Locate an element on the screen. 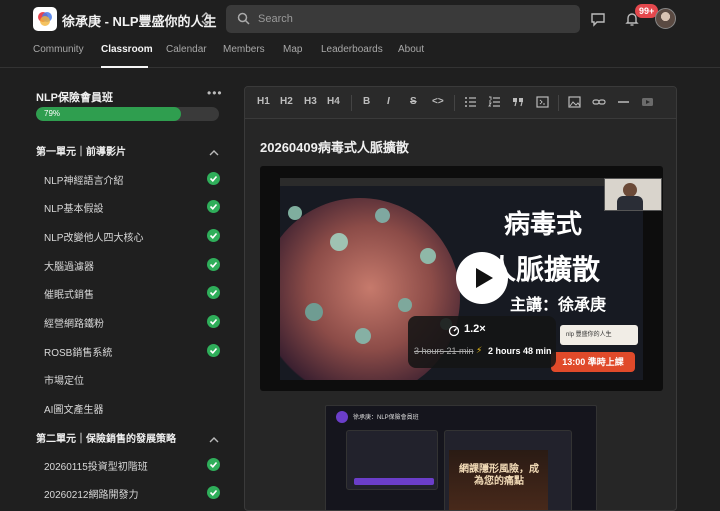 Image resolution: width=720 pixels, height=511 pixels. playback-speed-popup: 1.2× 3 hours 21 min ⚡ 2 hours 48 min is located at coordinates (482, 342).